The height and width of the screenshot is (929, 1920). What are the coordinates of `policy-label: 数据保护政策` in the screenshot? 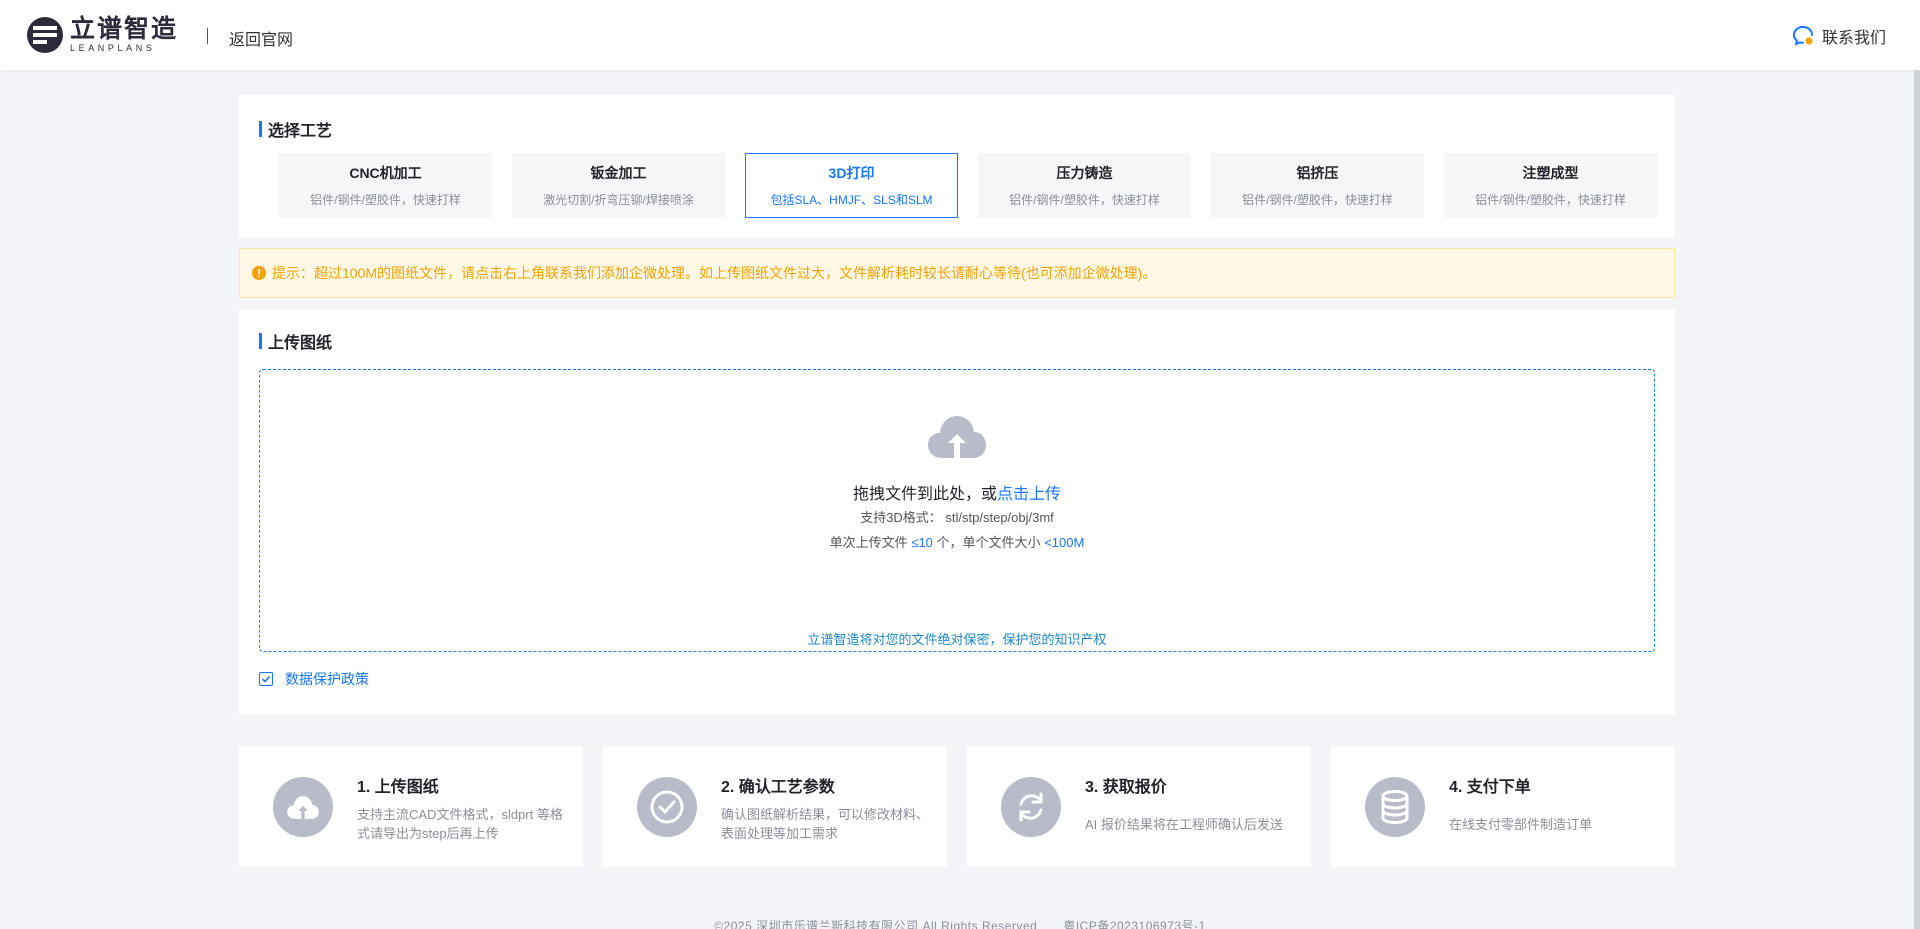 It's located at (327, 679).